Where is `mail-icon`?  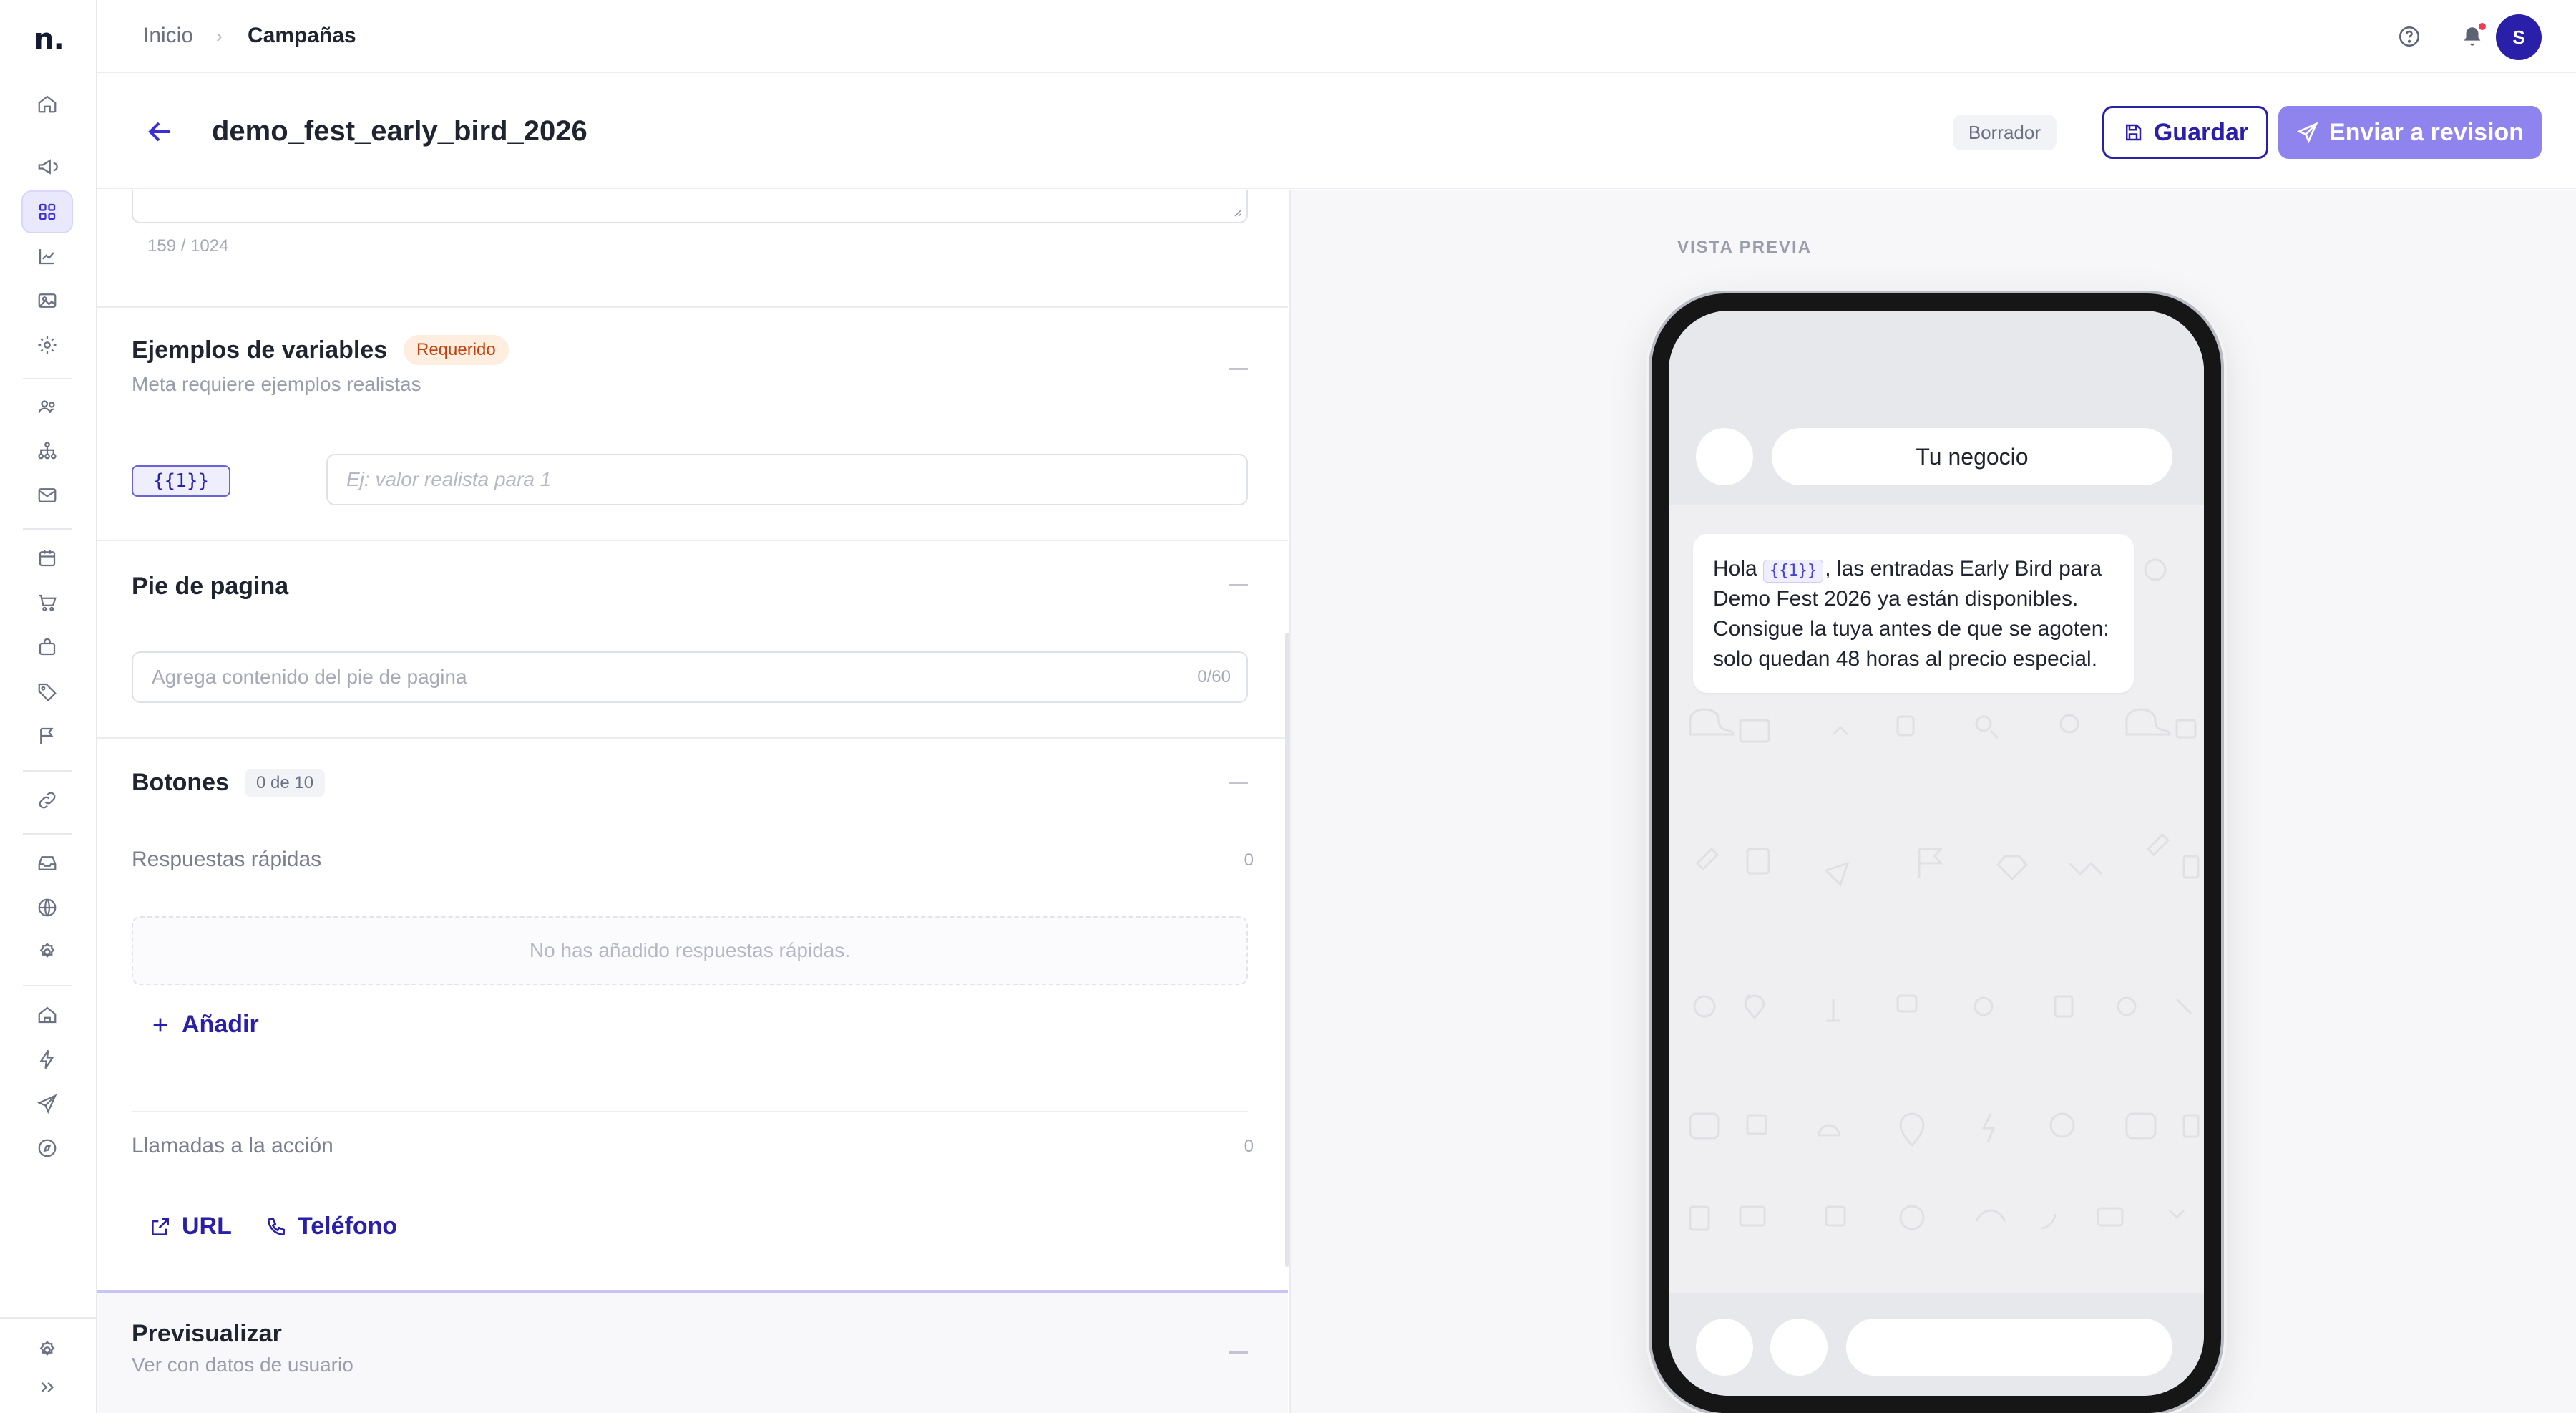
mail-icon is located at coordinates (48, 495).